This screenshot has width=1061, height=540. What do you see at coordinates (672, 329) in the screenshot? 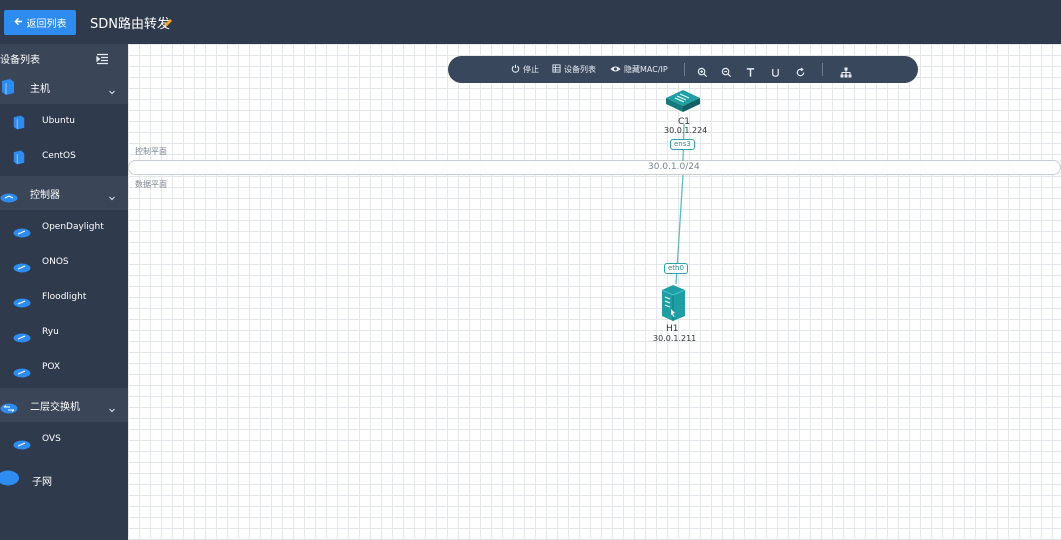
I see `host-name: H1` at bounding box center [672, 329].